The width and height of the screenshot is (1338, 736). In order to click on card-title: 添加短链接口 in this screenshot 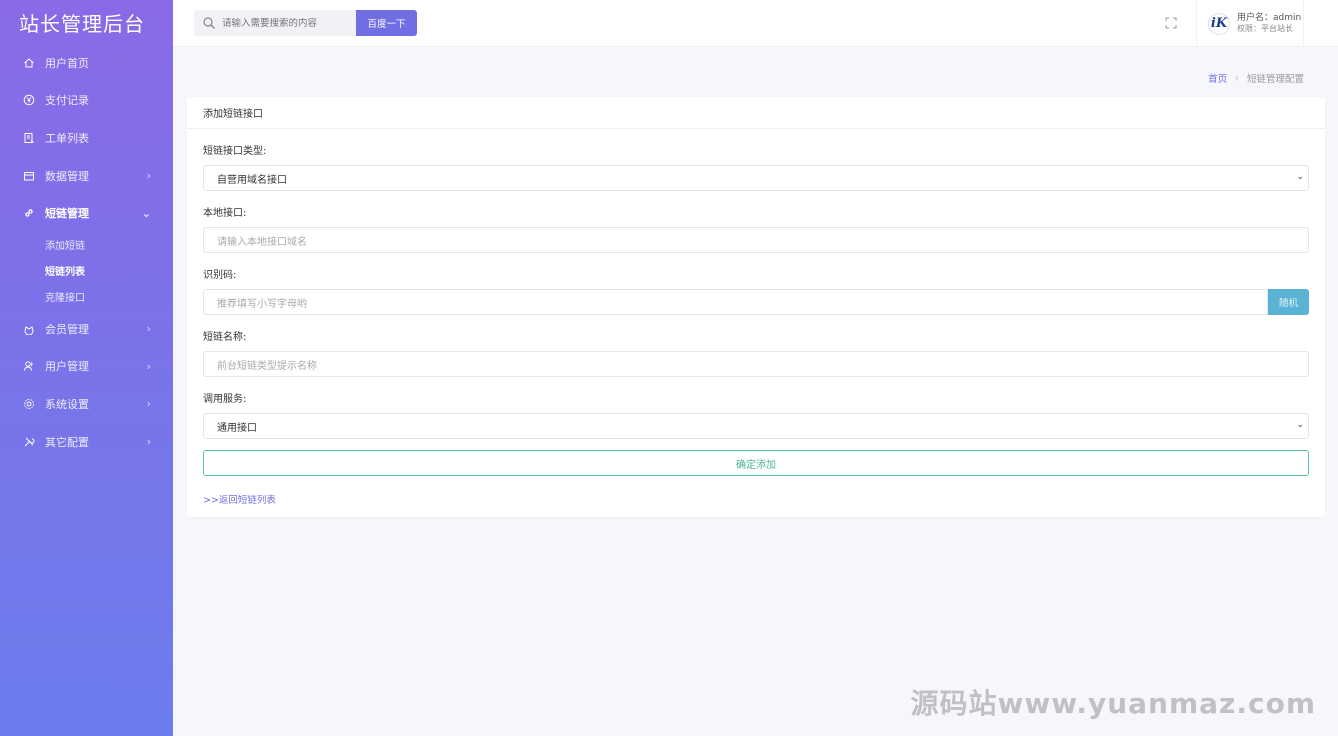, I will do `click(756, 113)`.